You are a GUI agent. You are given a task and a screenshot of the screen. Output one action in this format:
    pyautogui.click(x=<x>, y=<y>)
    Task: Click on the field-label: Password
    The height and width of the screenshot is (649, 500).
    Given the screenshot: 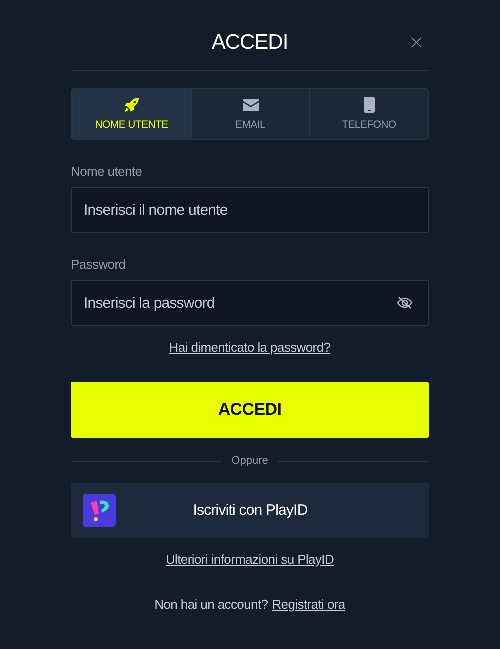 What is the action you would take?
    pyautogui.click(x=99, y=264)
    